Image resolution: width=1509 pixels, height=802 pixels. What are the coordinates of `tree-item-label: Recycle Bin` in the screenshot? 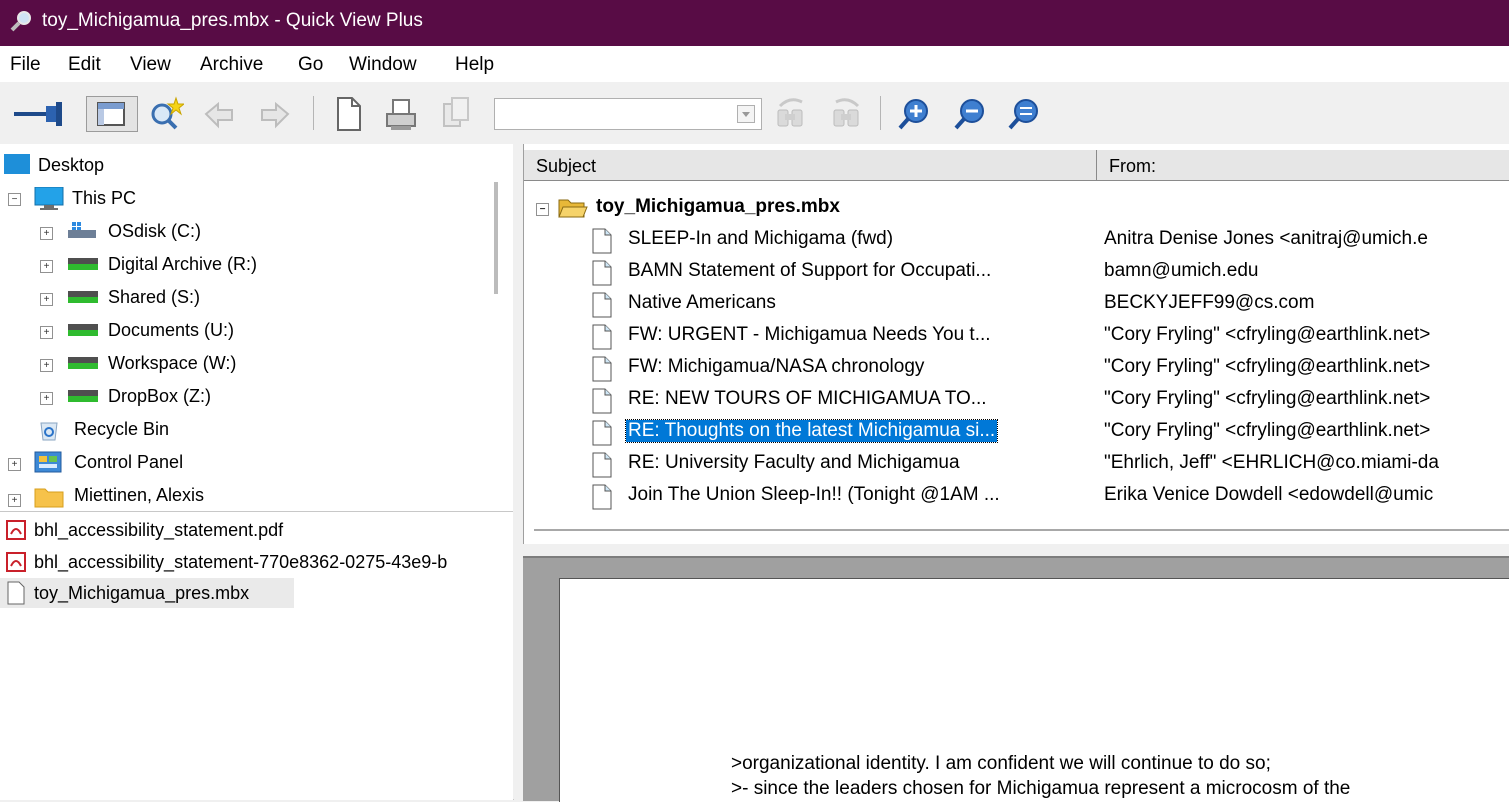 It's located at (122, 429).